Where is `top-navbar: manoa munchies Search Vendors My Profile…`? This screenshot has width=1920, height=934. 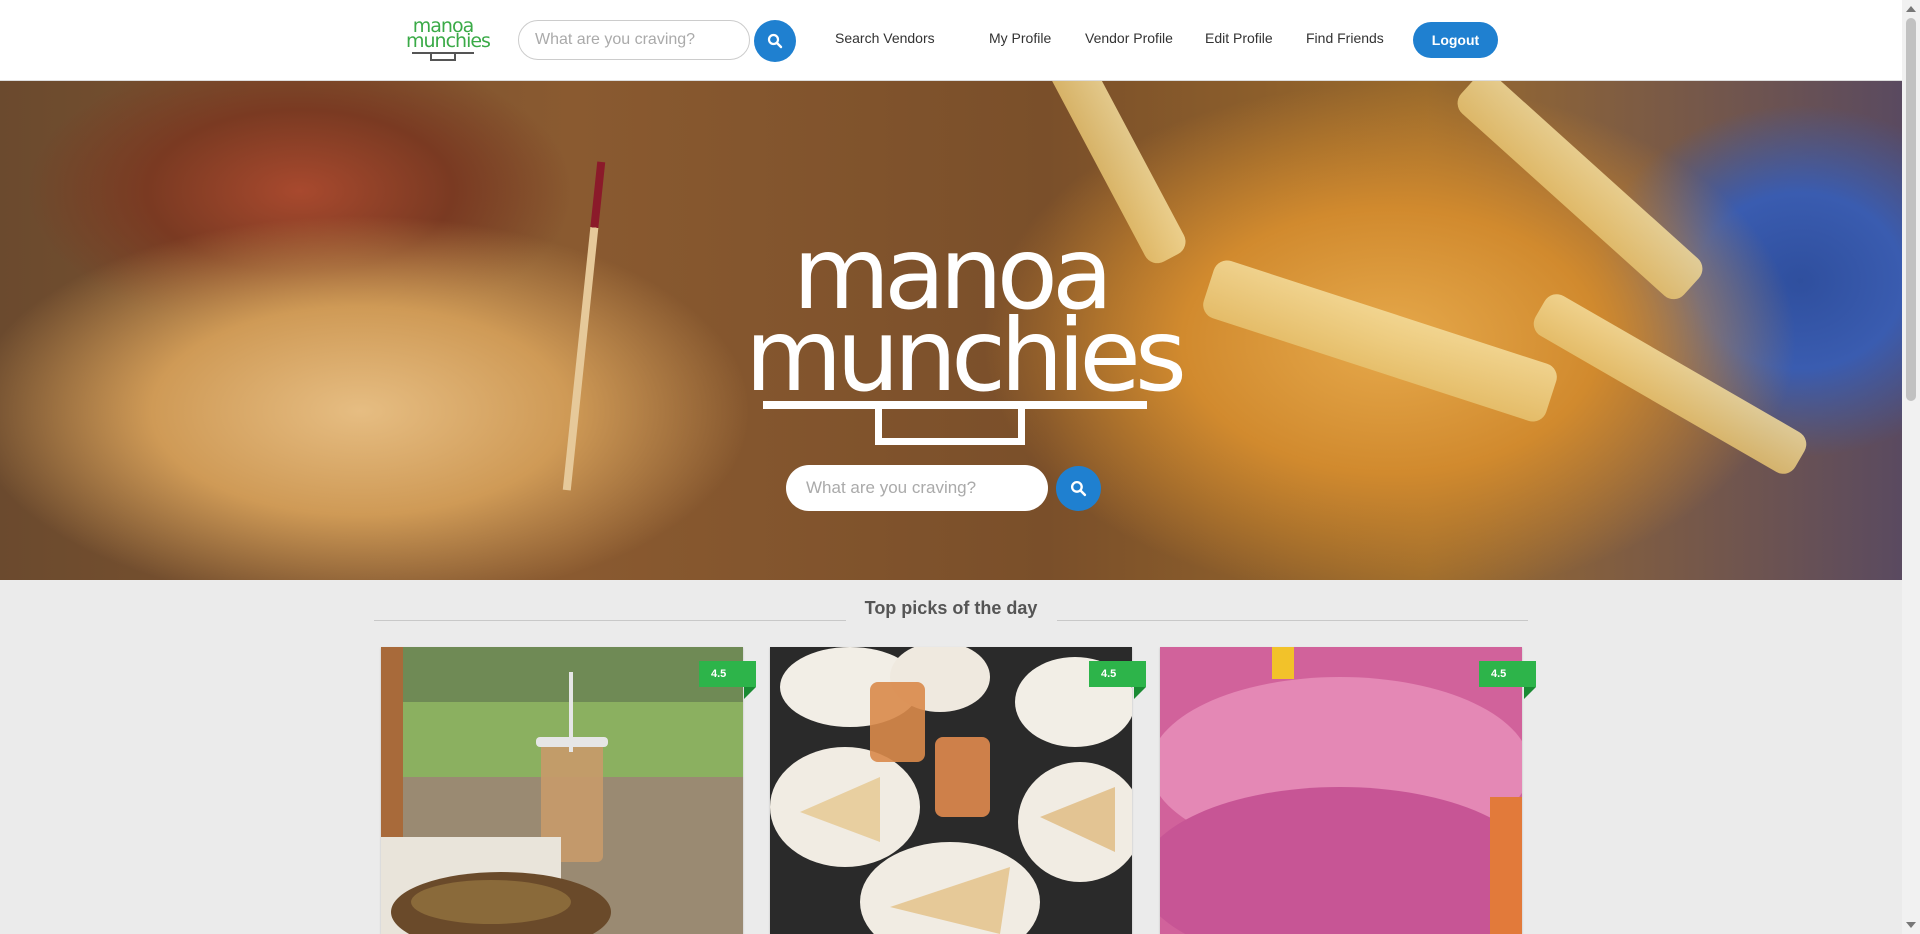
top-navbar: manoa munchies Search Vendors My Profile… is located at coordinates (951, 40).